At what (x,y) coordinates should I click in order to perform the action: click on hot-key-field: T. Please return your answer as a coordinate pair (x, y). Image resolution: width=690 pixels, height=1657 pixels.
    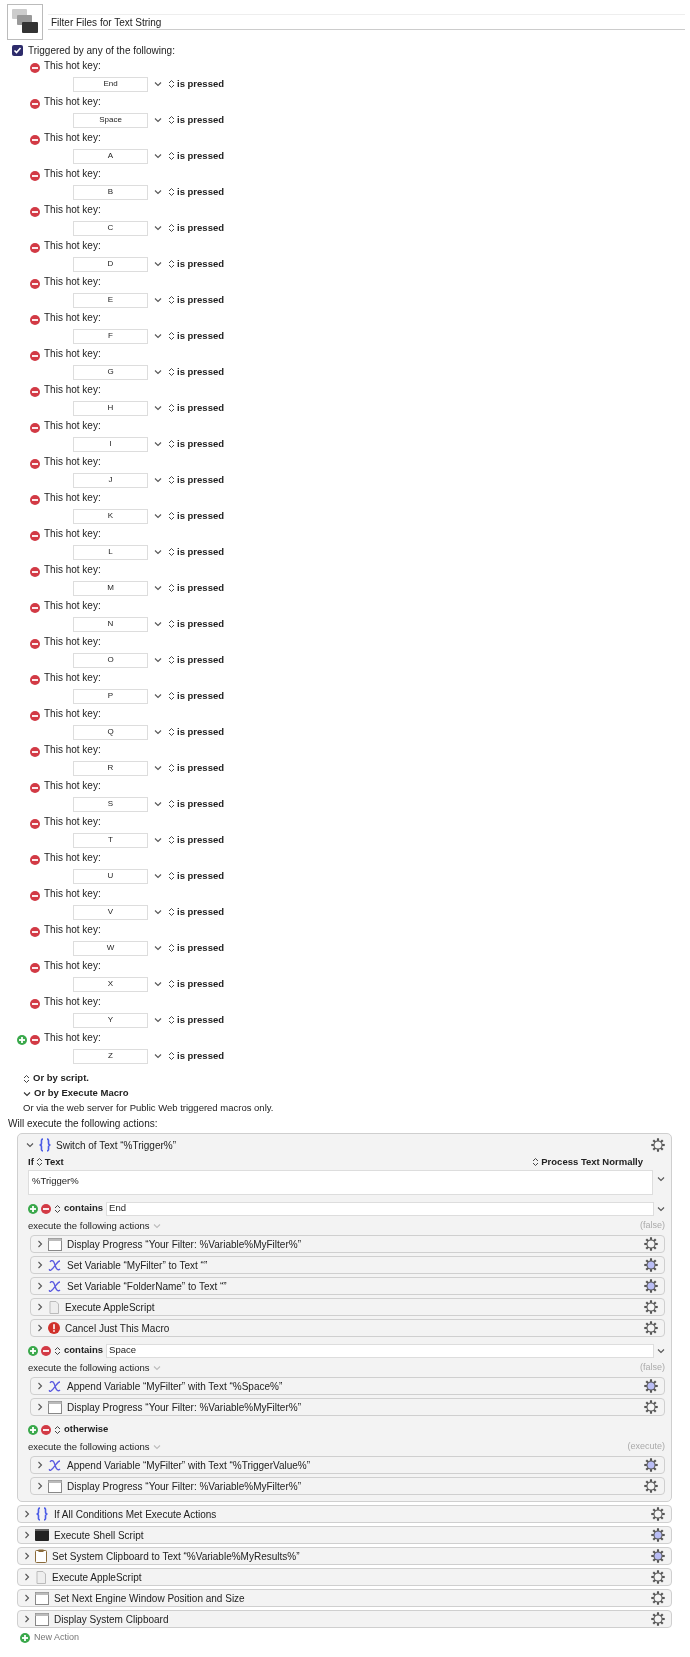
    Looking at the image, I should click on (110, 840).